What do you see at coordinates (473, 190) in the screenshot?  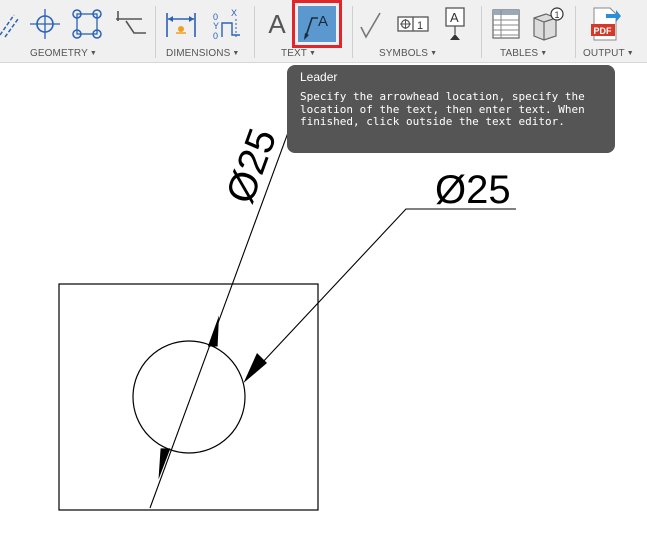 I see `leader-note-text: Ø25` at bounding box center [473, 190].